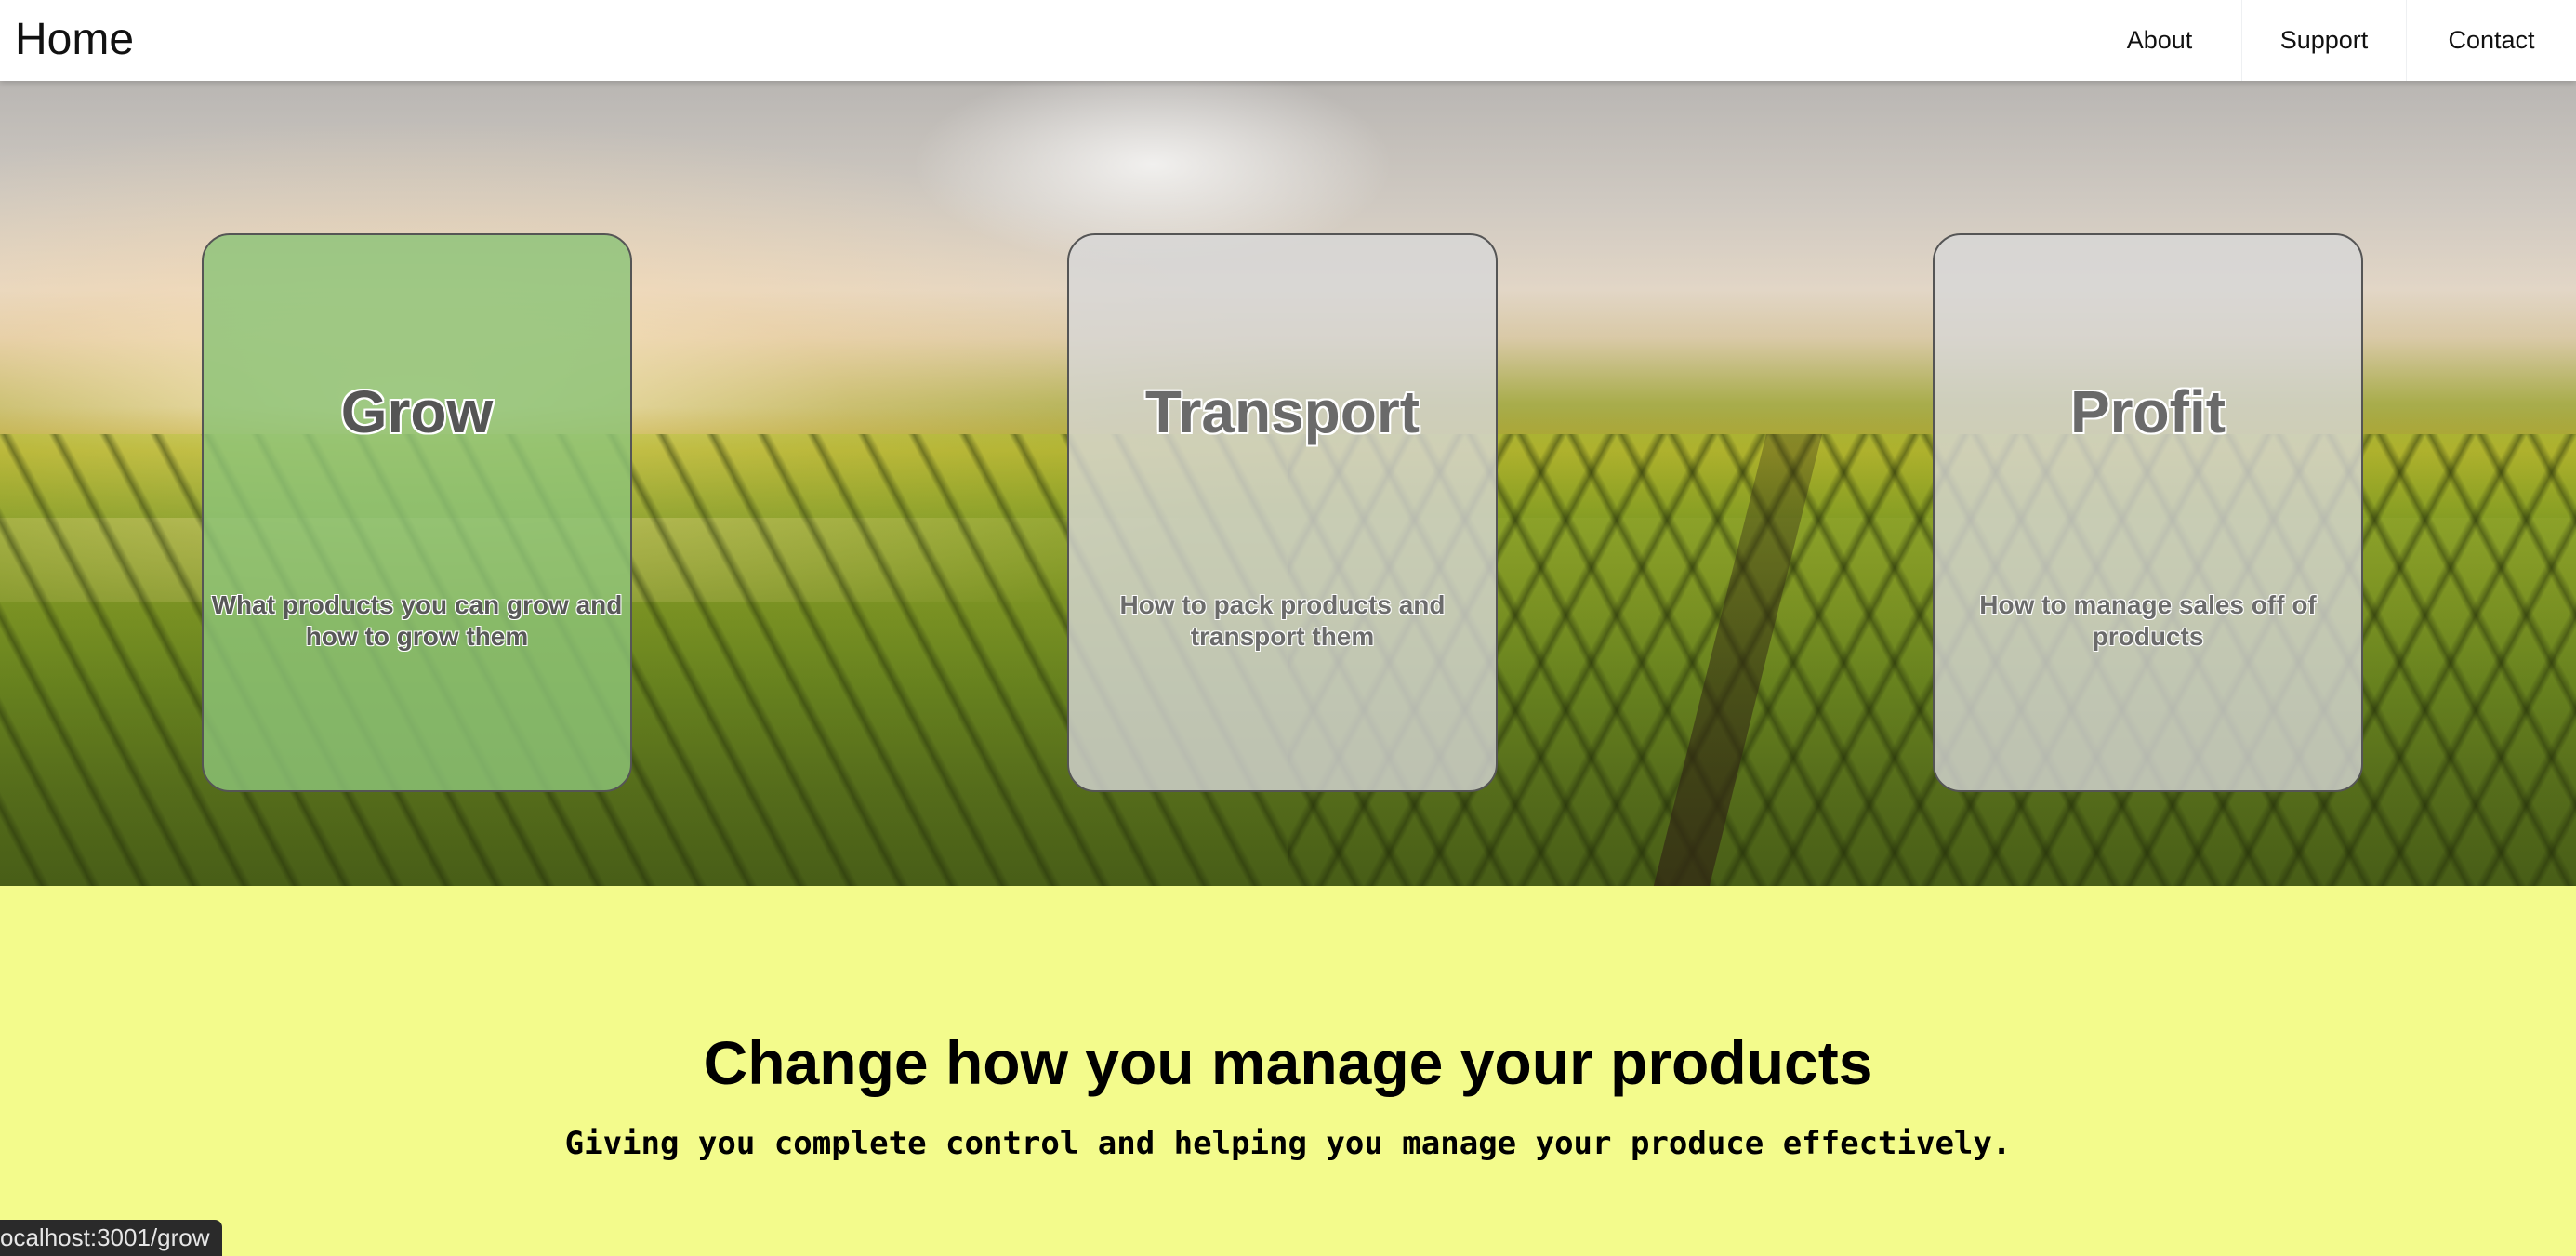  Describe the element at coordinates (1282, 621) in the screenshot. I see `transport-card-description: How to pack products and transport them` at that location.